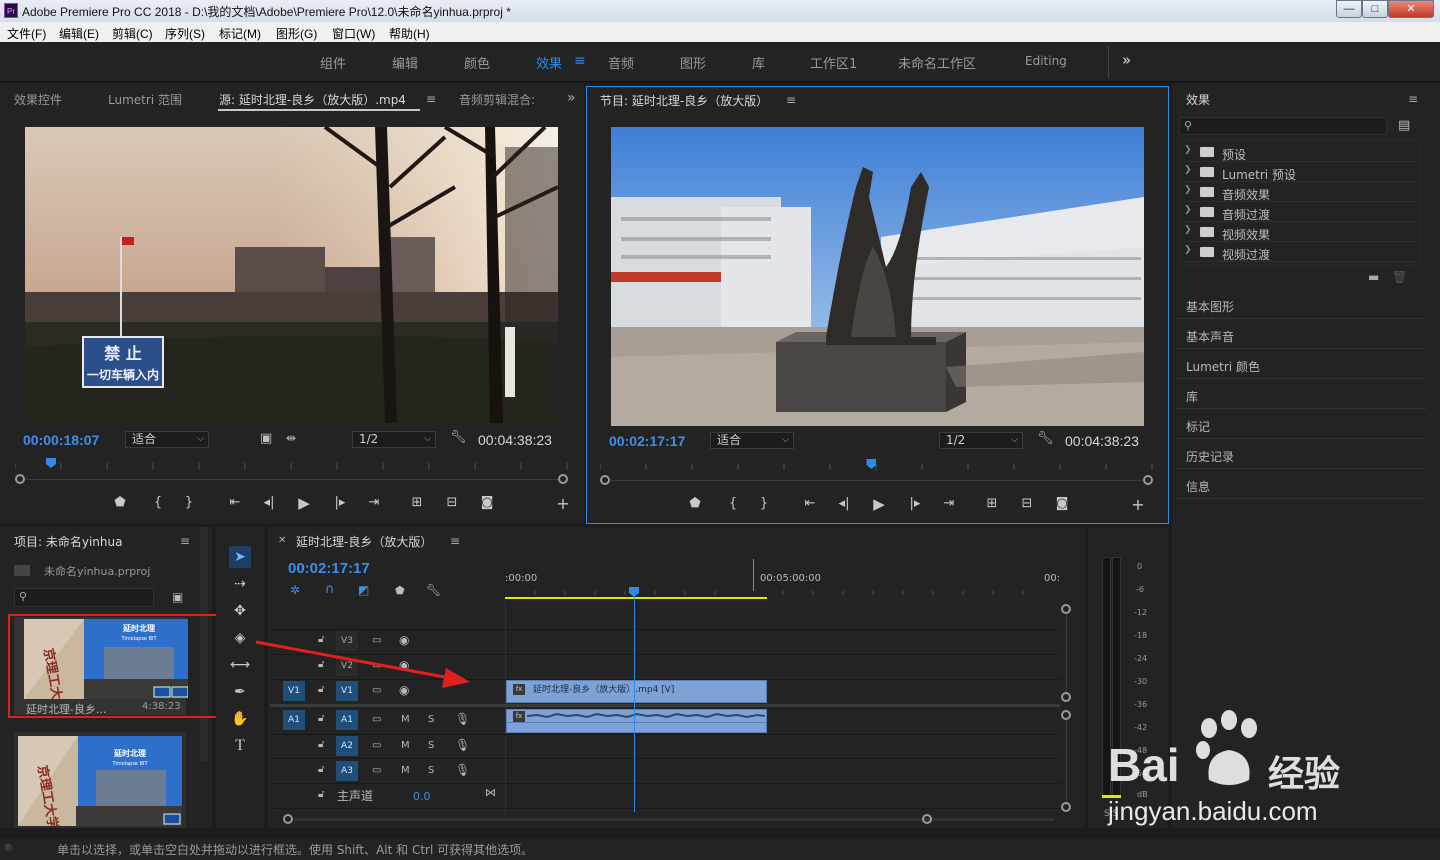  What do you see at coordinates (132, 33) in the screenshot?
I see `menu-clip: 剪辑(C)` at bounding box center [132, 33].